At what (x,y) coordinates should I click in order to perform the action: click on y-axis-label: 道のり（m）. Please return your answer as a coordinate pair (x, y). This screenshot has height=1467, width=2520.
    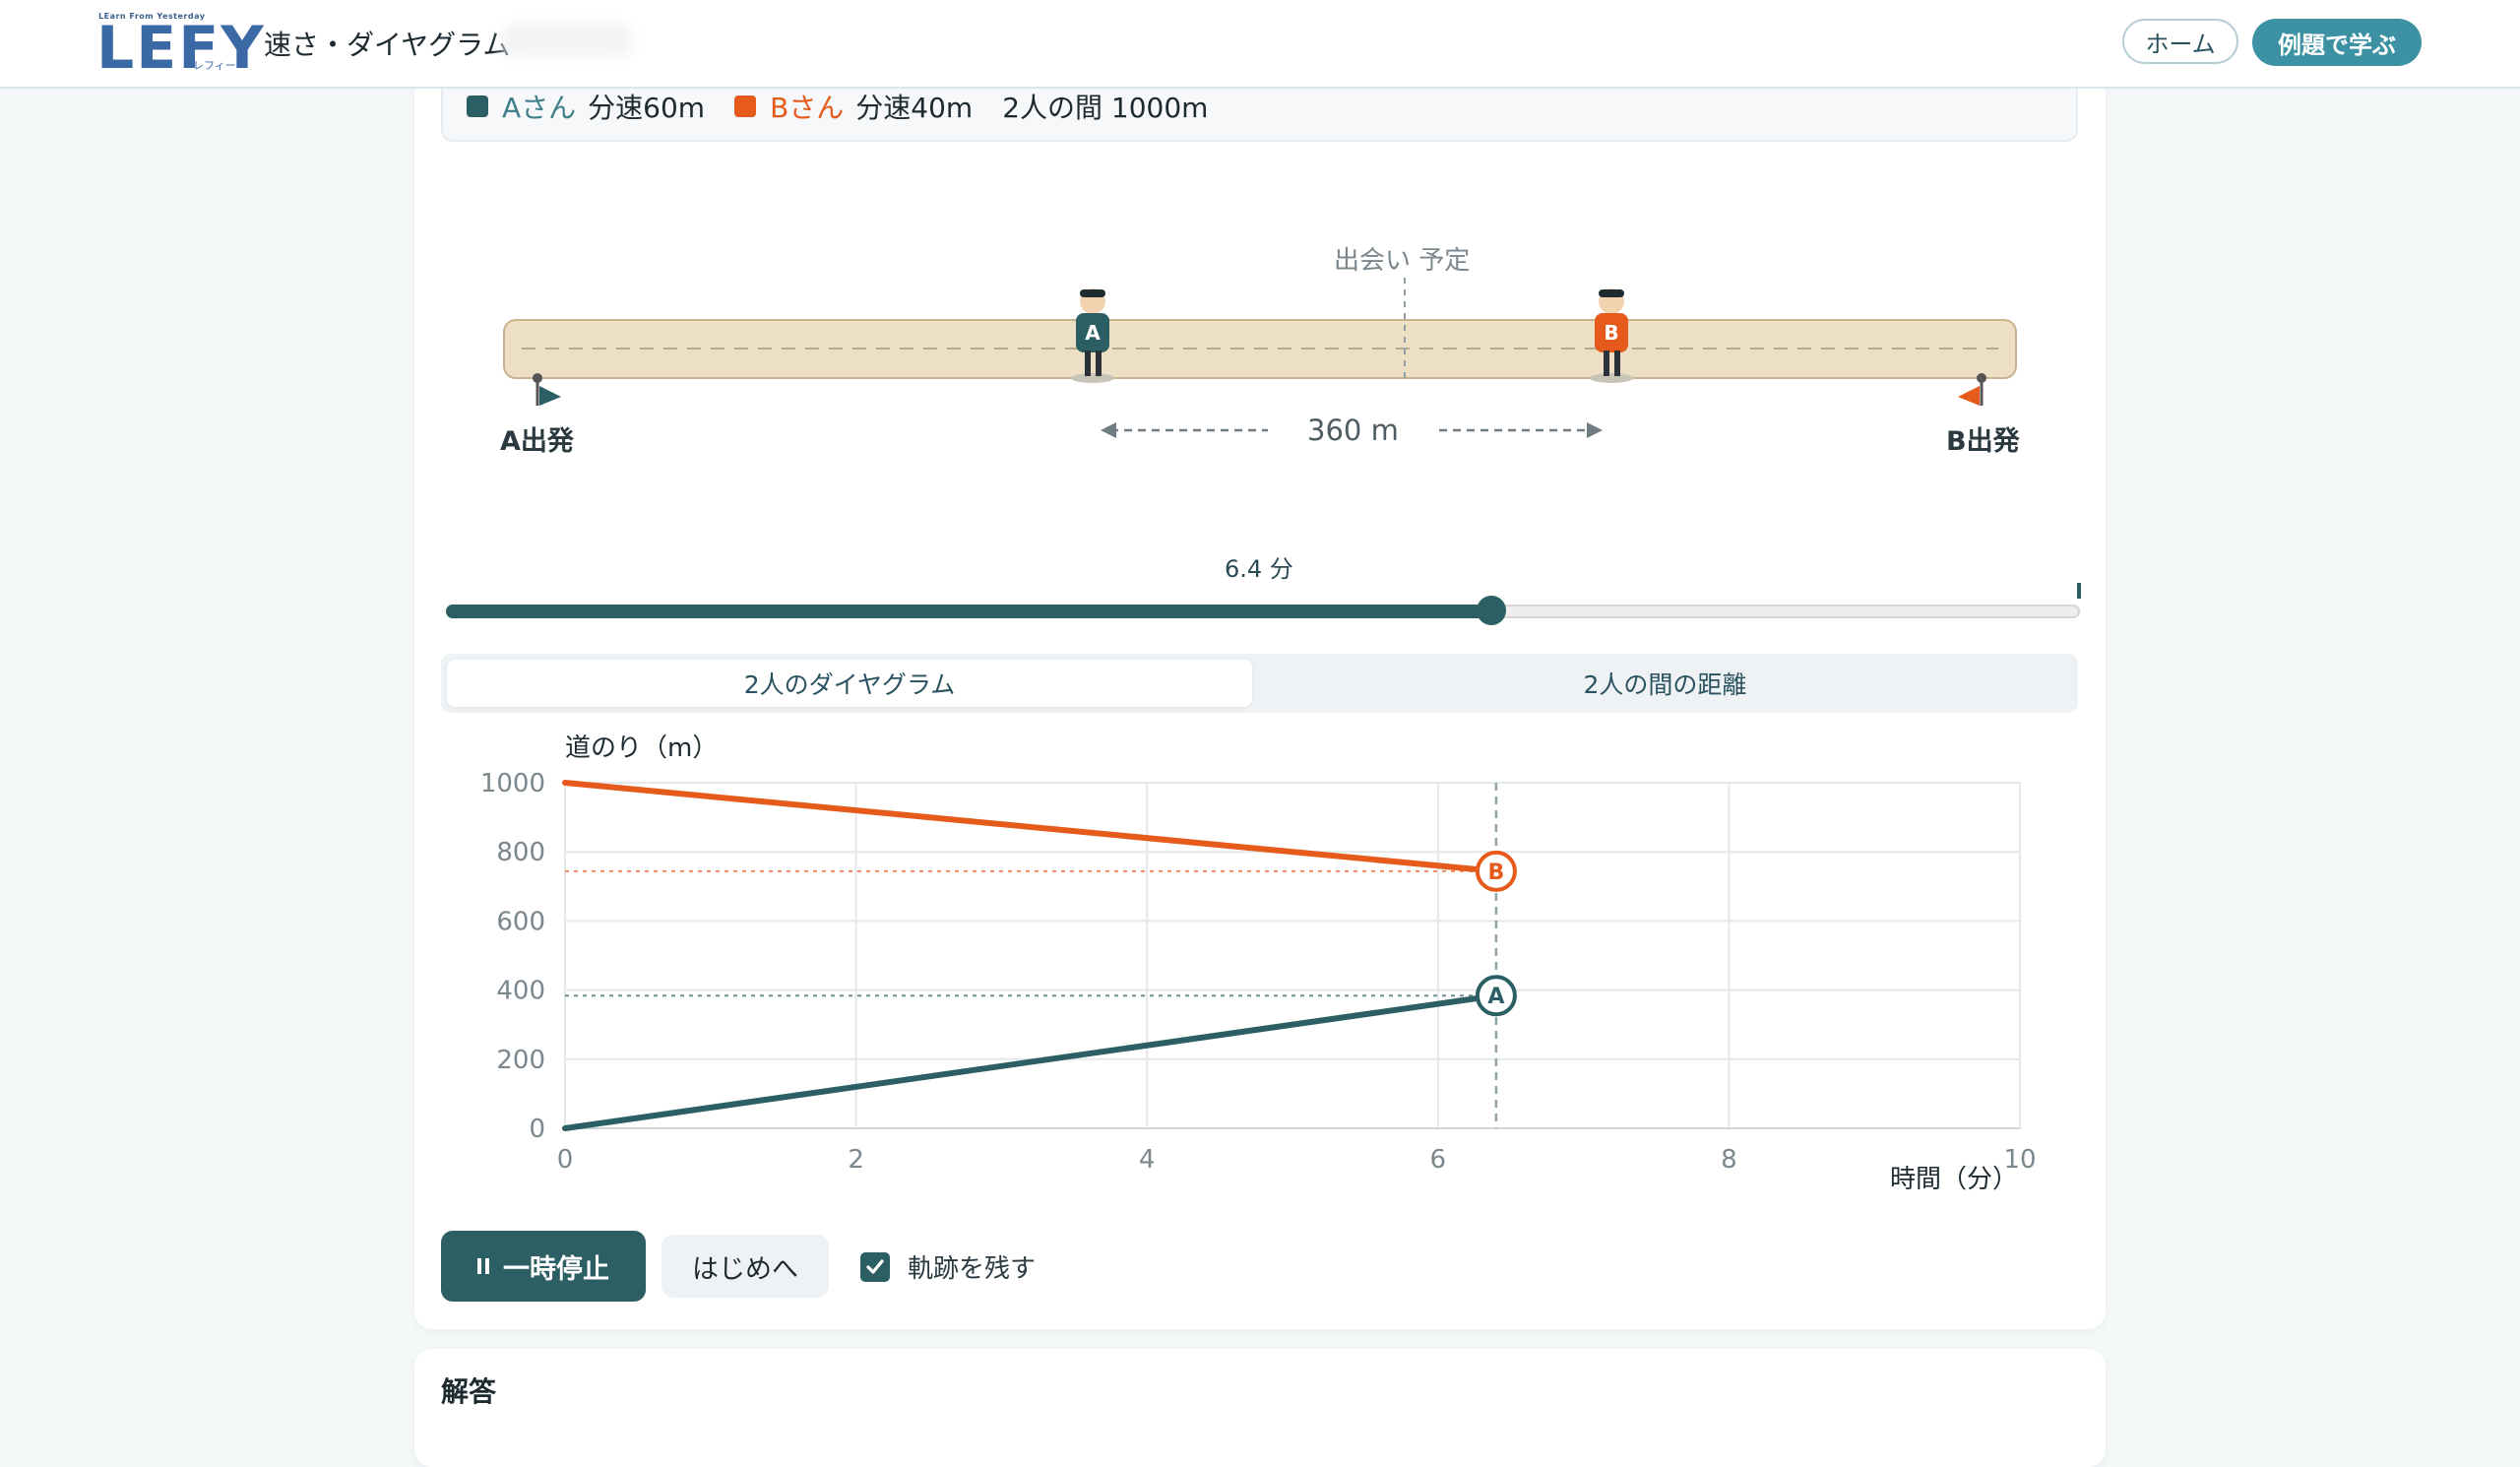
    Looking at the image, I should click on (641, 748).